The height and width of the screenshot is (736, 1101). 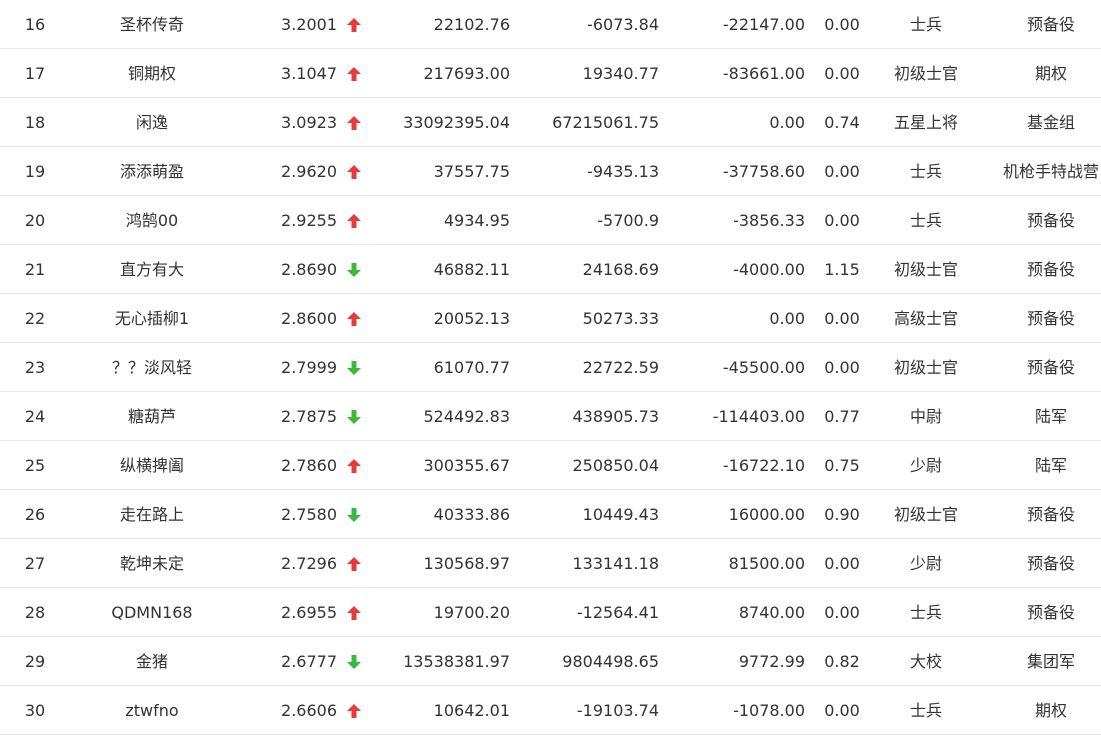 I want to click on name-cell: QDMN168, so click(x=152, y=612).